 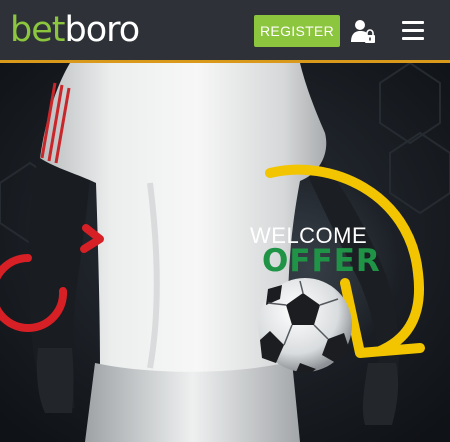 I want to click on hamburger-menu-icon, so click(x=413, y=30).